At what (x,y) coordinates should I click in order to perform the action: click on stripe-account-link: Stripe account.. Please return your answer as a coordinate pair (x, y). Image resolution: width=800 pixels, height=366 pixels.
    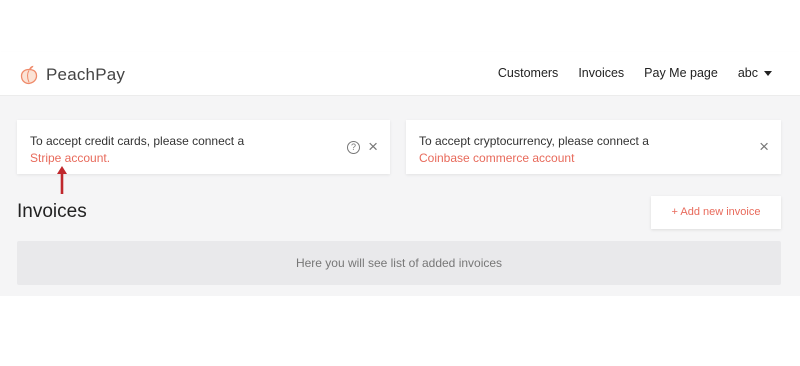
    Looking at the image, I should click on (70, 158).